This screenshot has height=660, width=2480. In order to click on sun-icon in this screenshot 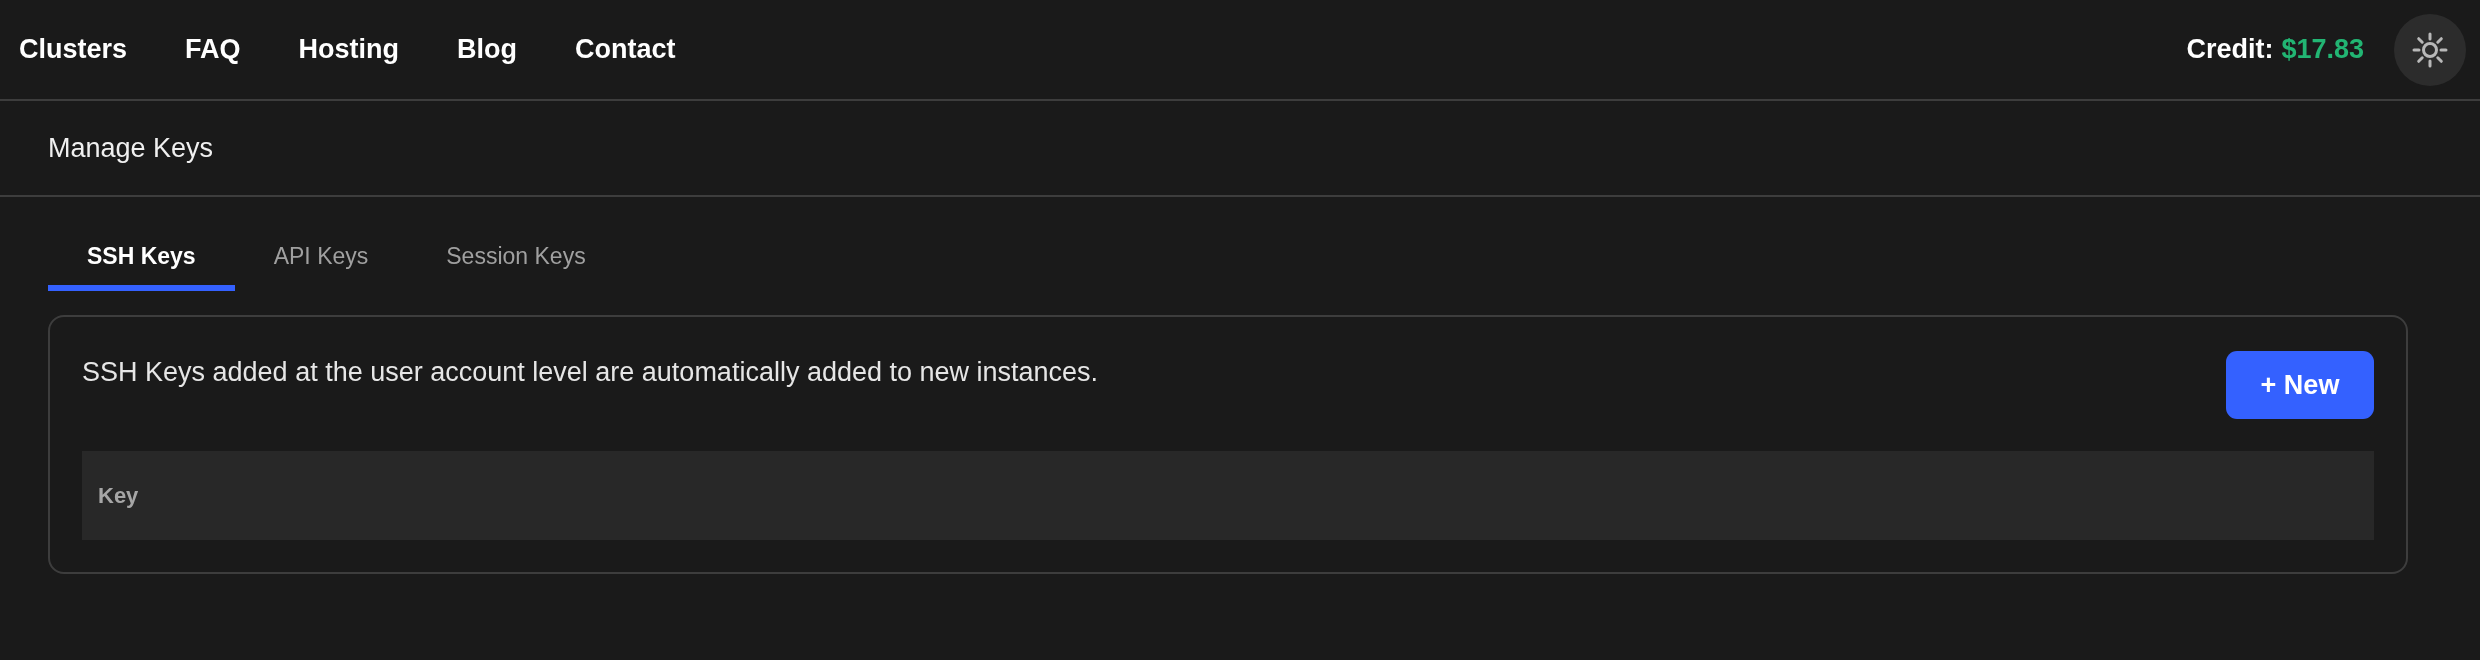, I will do `click(2430, 49)`.